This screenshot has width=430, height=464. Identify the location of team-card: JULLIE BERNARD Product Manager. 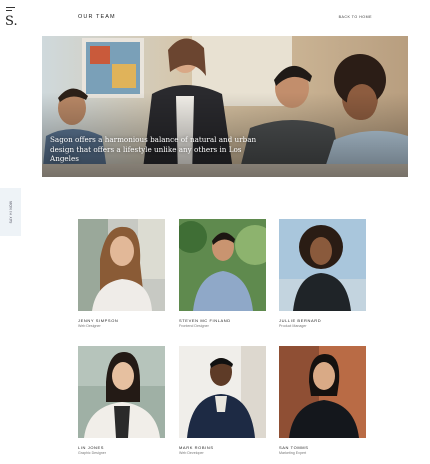
(322, 273).